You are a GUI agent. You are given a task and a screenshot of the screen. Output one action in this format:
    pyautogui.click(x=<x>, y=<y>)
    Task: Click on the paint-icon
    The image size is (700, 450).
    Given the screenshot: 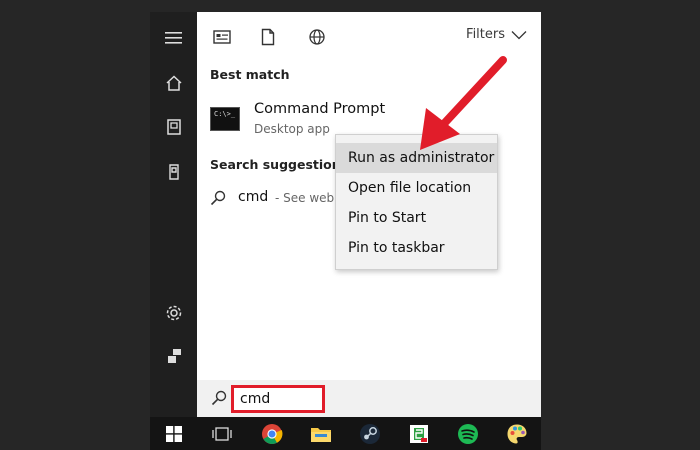 What is the action you would take?
    pyautogui.click(x=517, y=433)
    